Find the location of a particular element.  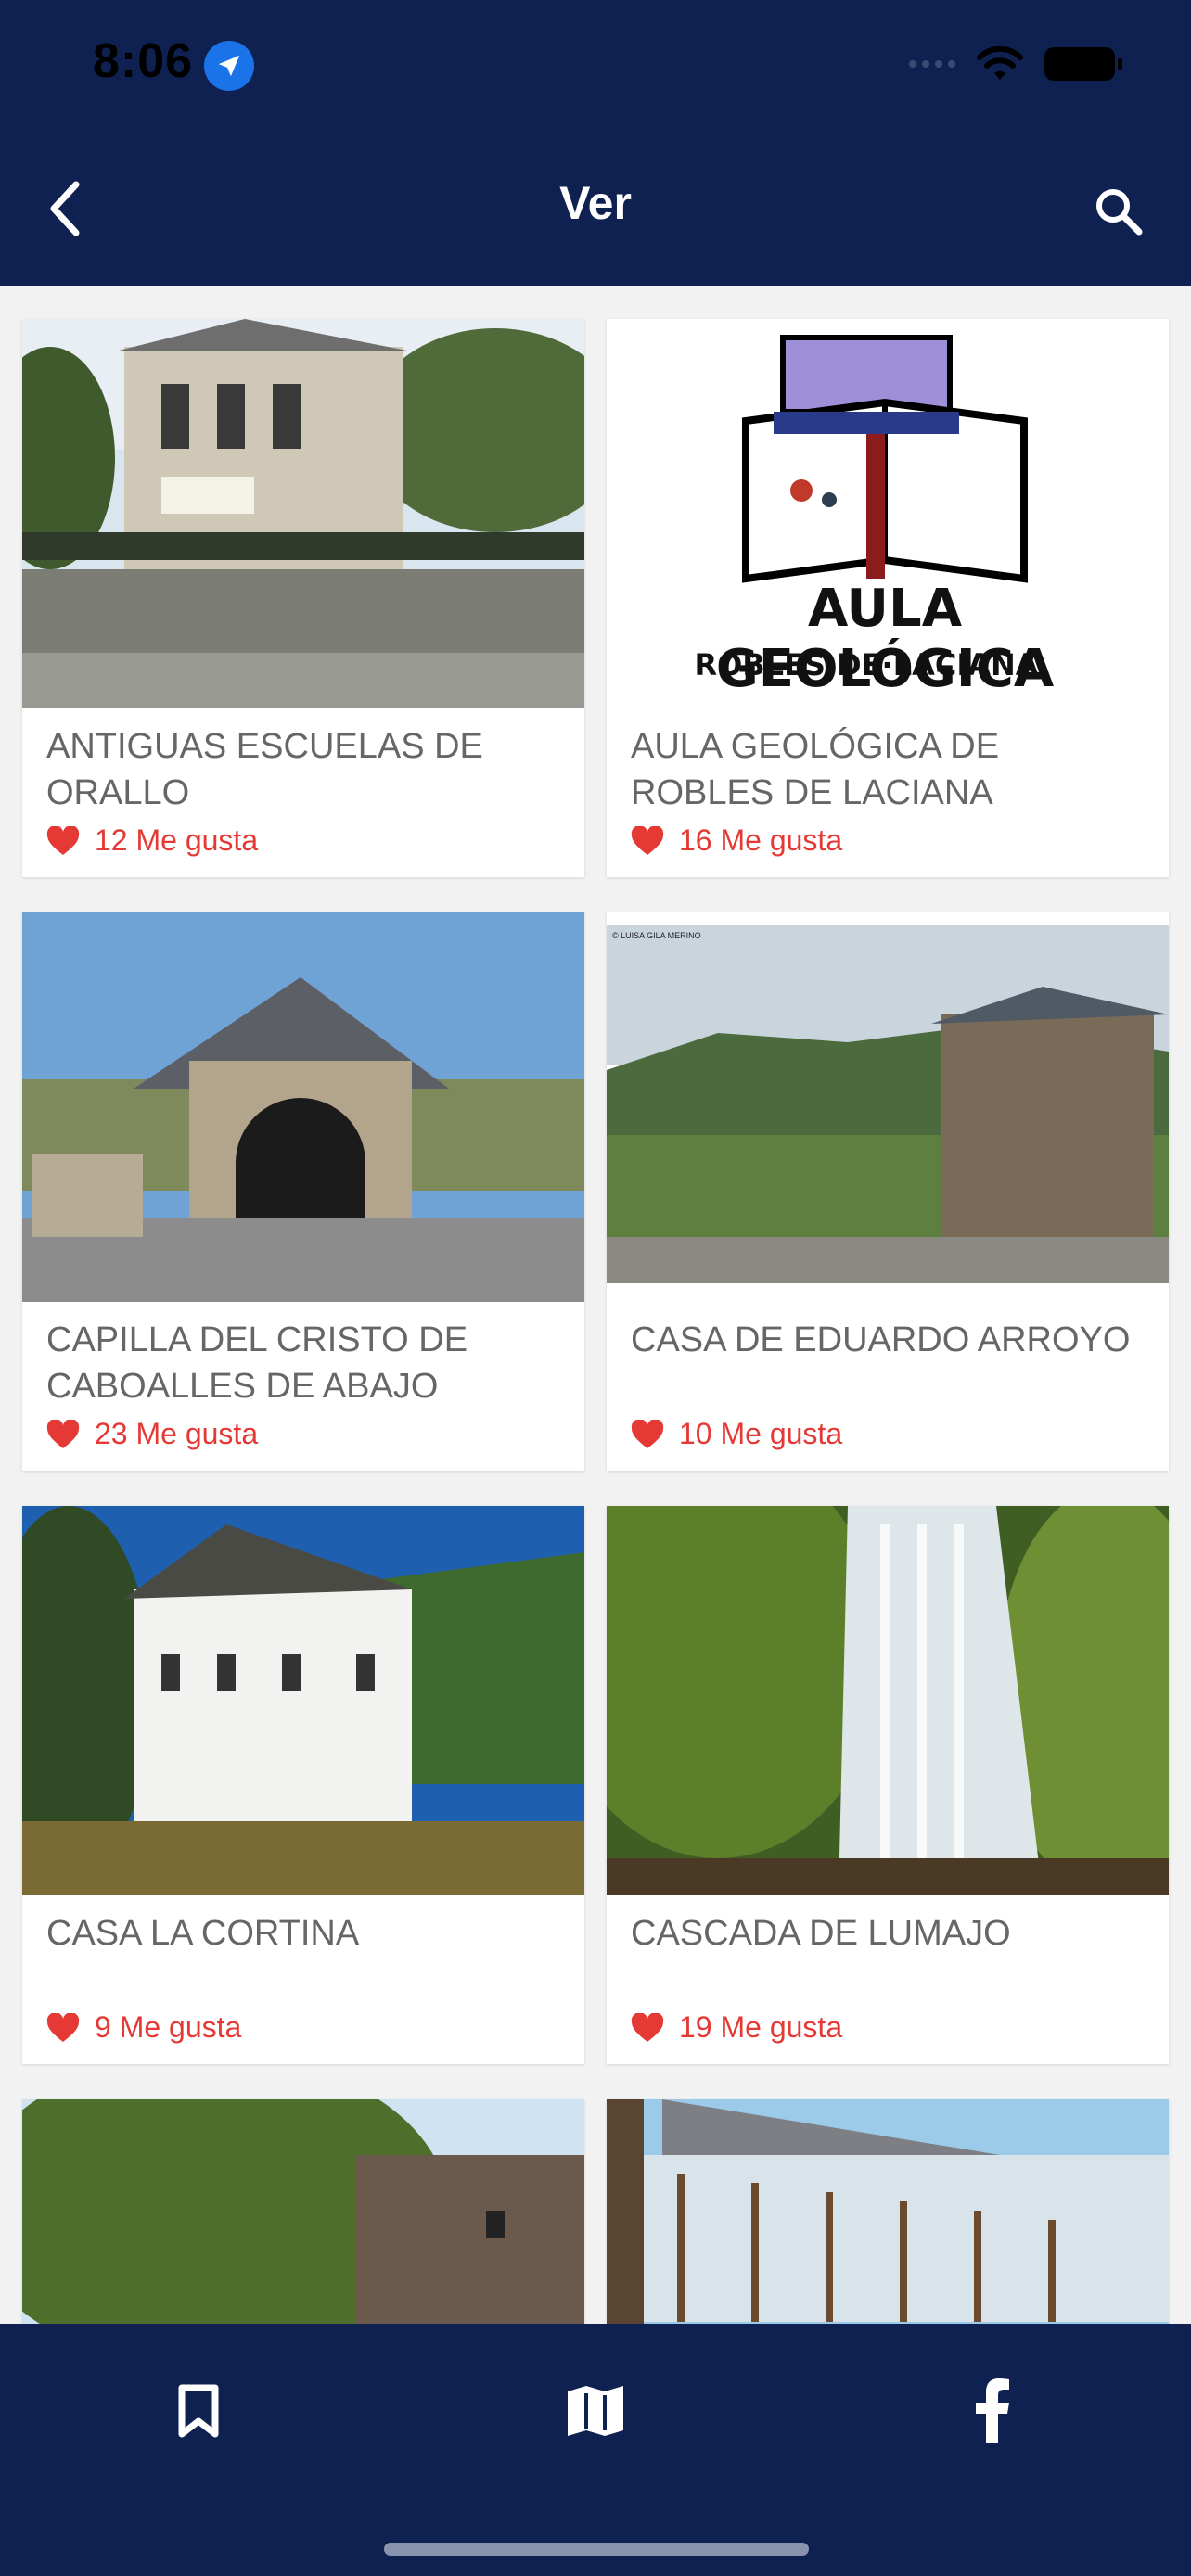

nav-facebook is located at coordinates (992, 2411).